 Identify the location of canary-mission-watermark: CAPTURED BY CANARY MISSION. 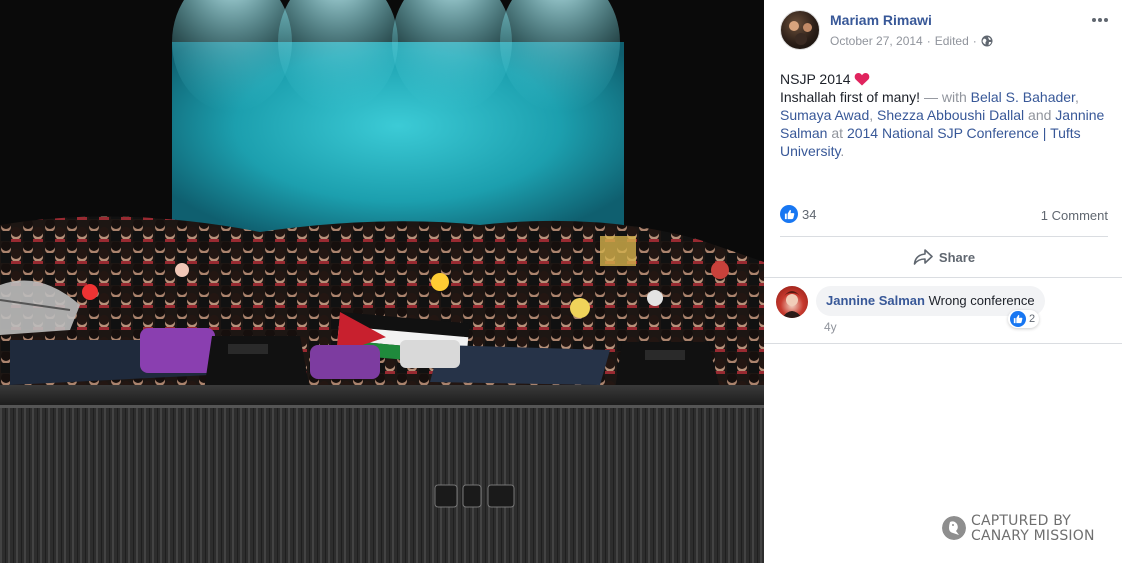
(1027, 529).